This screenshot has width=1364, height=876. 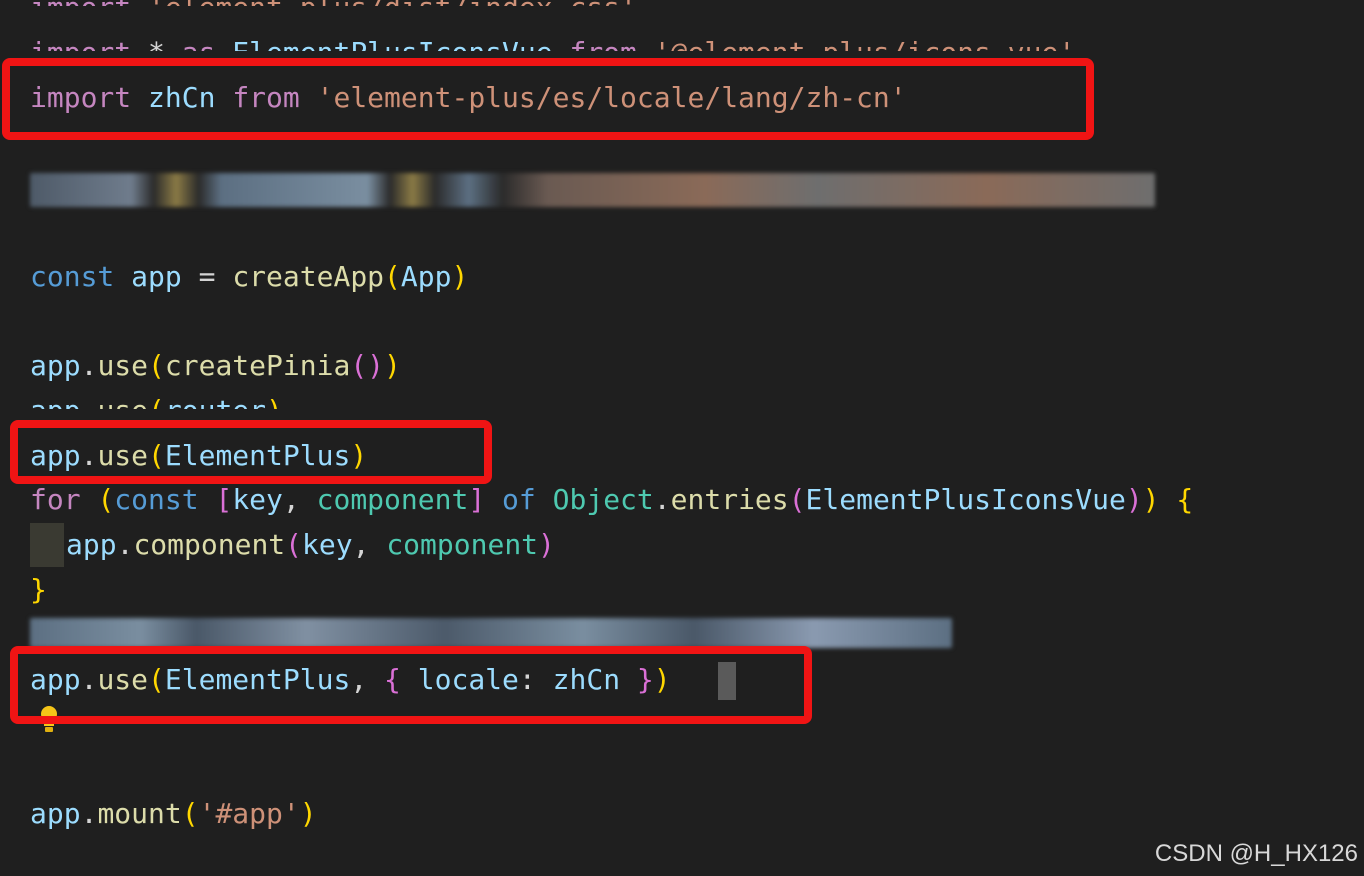 I want to click on code-token: entries, so click(x=729, y=499).